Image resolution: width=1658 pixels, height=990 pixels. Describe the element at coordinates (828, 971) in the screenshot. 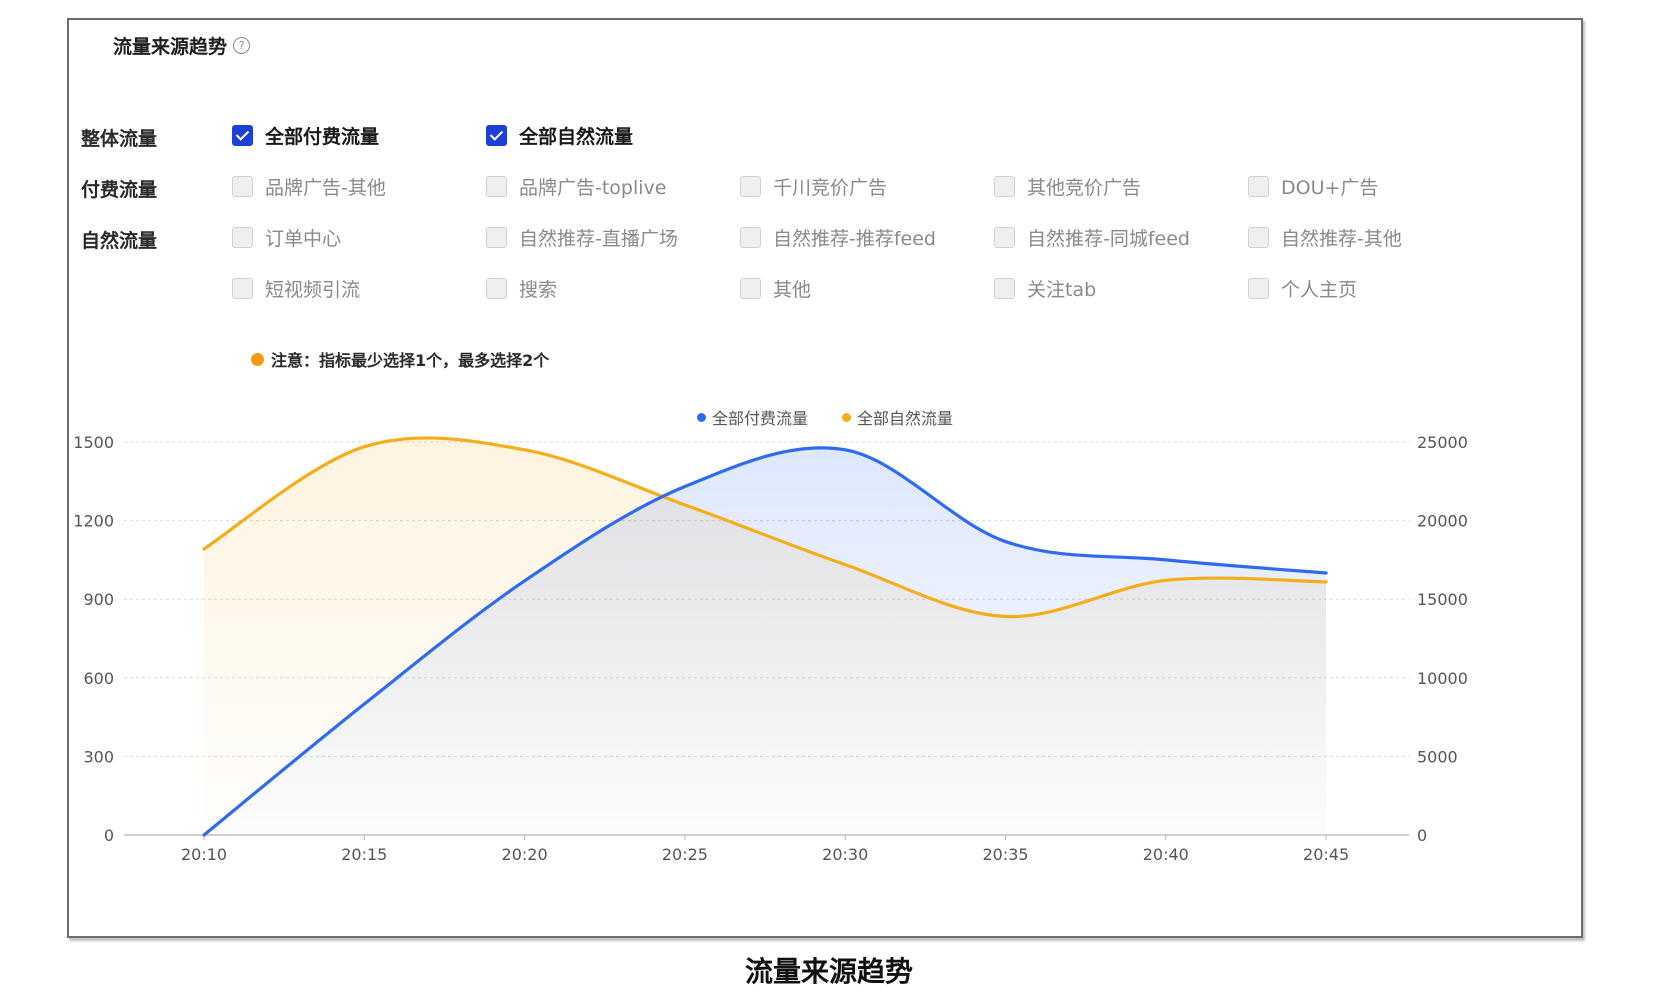

I see `figure-caption: 流量来源趋势` at that location.